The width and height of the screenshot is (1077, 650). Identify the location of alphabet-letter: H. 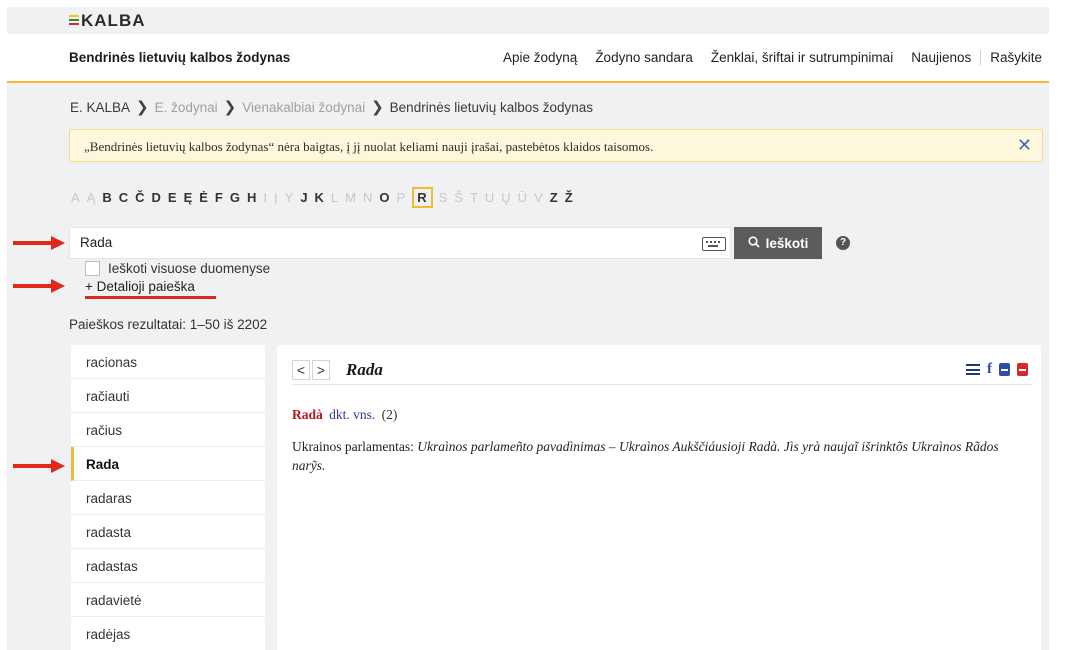
(252, 197).